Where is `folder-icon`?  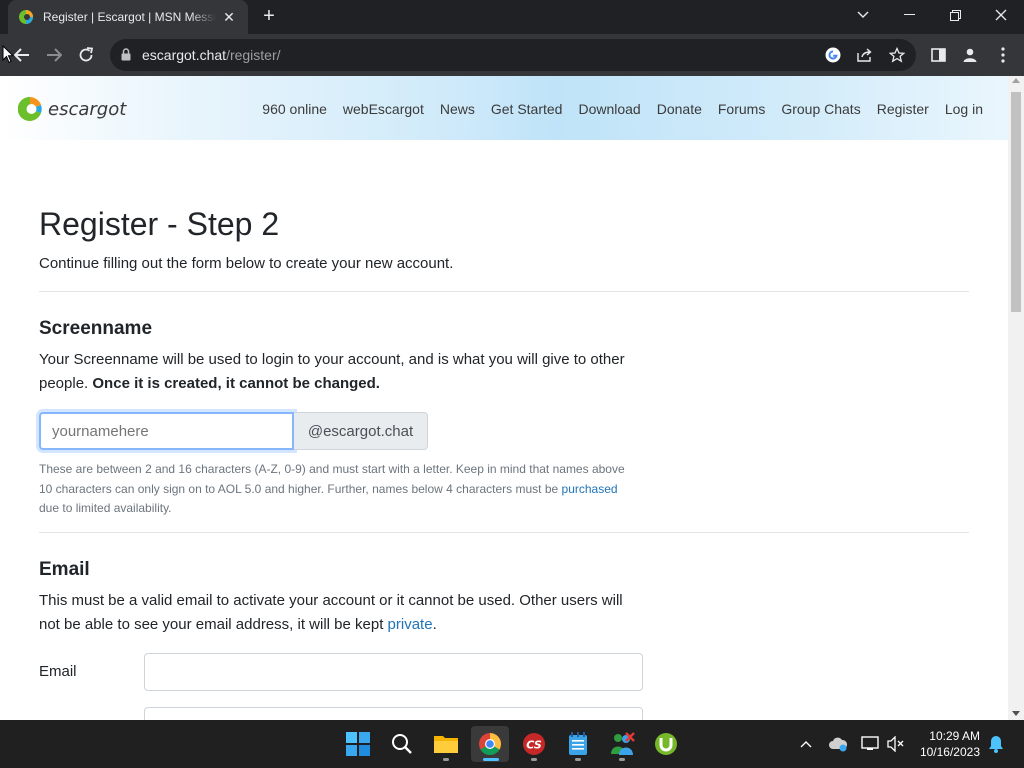 folder-icon is located at coordinates (446, 744).